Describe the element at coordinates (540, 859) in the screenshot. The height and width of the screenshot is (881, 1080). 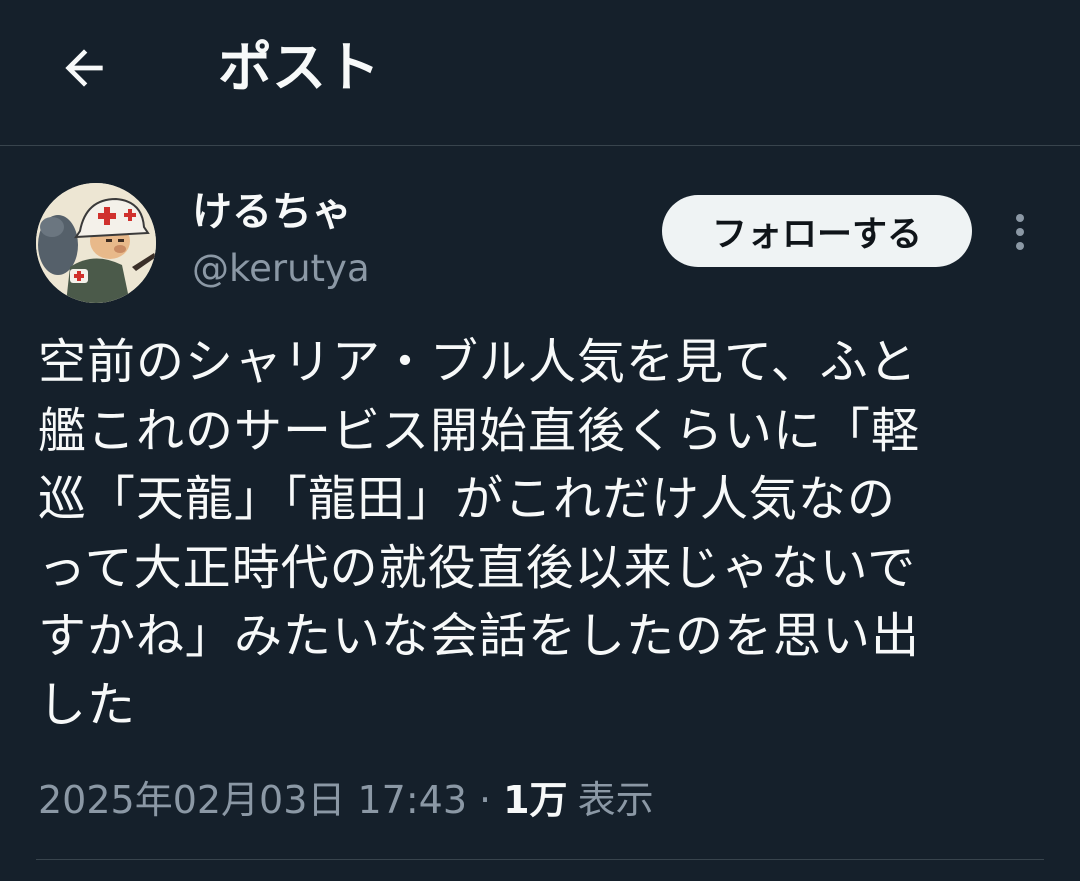
I see `divider` at that location.